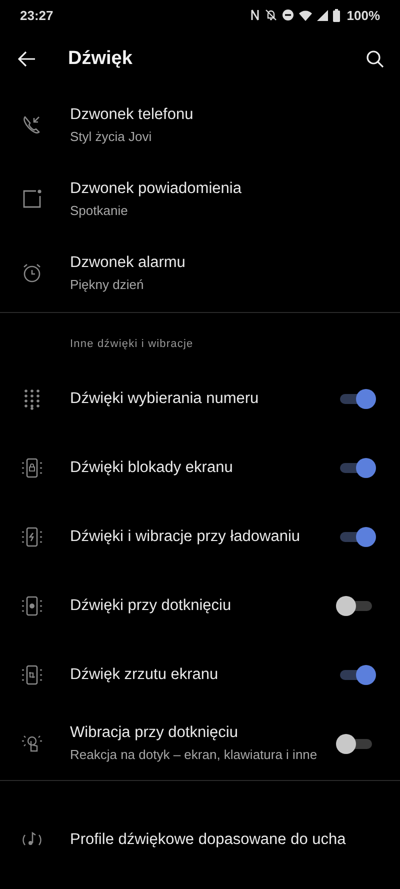 The width and height of the screenshot is (400, 889). What do you see at coordinates (200, 273) in the screenshot?
I see `ringtone-item: Dzwonek alarmu Piękny dzień` at bounding box center [200, 273].